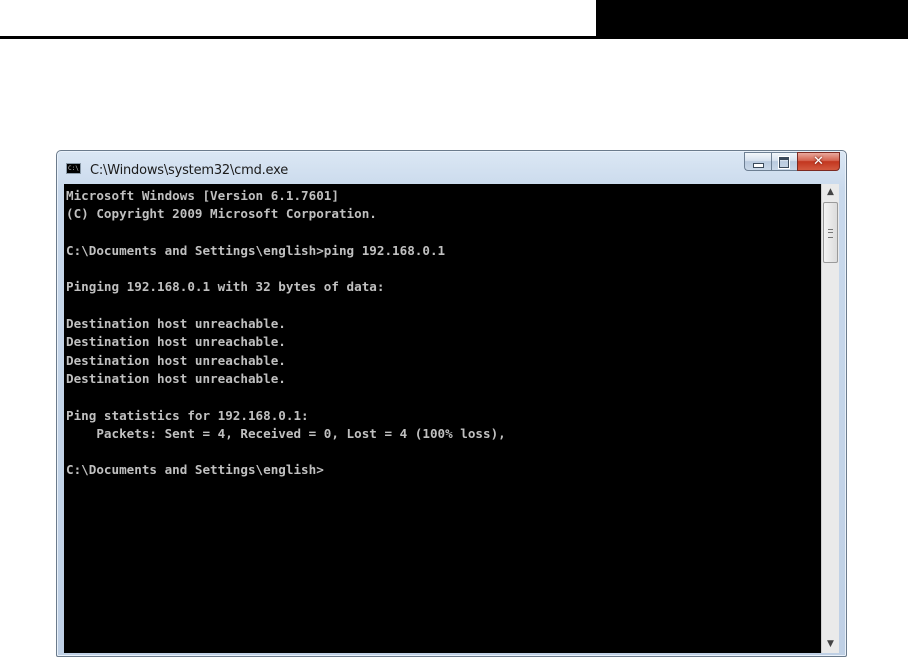 This screenshot has height=668, width=908. Describe the element at coordinates (189, 170) in the screenshot. I see `window-title: C:\Windows\system32\cmd.exe` at that location.